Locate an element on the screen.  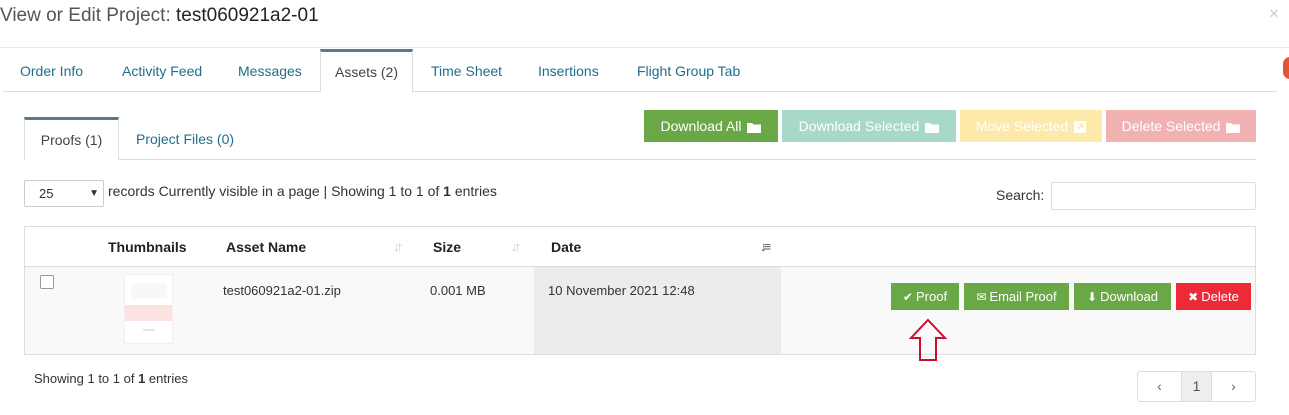
footer-info-suffix: entries is located at coordinates (166, 378).